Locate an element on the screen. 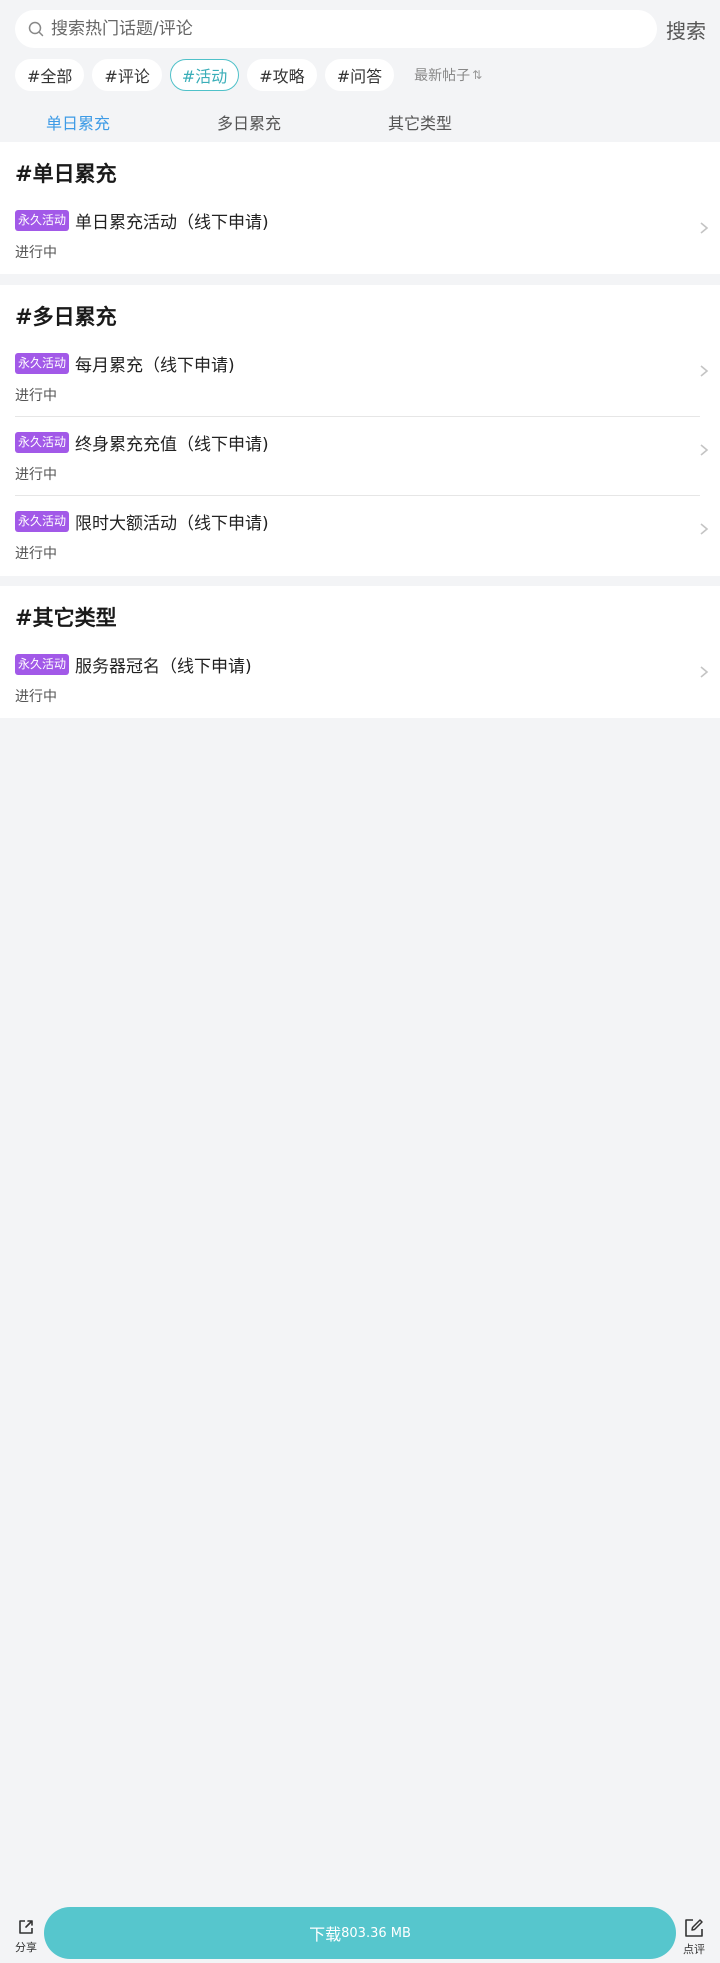 This screenshot has width=720, height=1963. search-box is located at coordinates (336, 29).